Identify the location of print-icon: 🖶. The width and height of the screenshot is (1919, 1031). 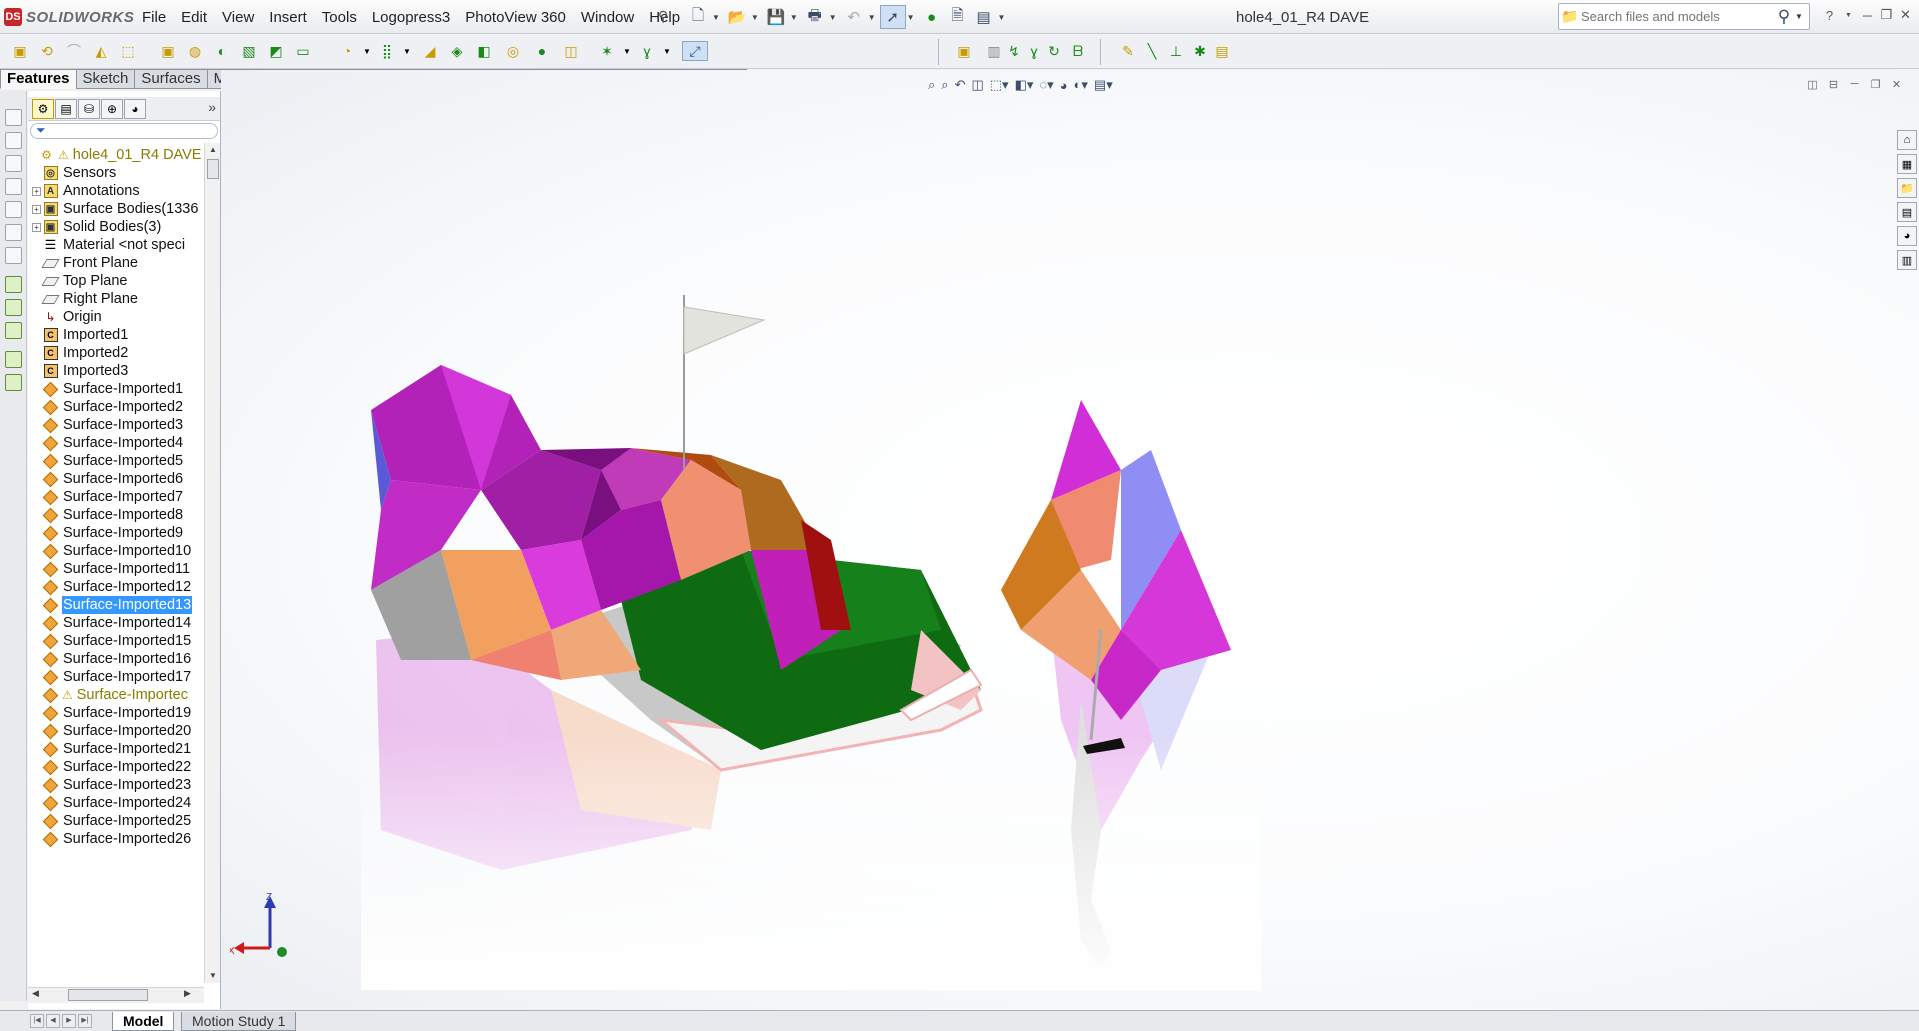
(815, 17).